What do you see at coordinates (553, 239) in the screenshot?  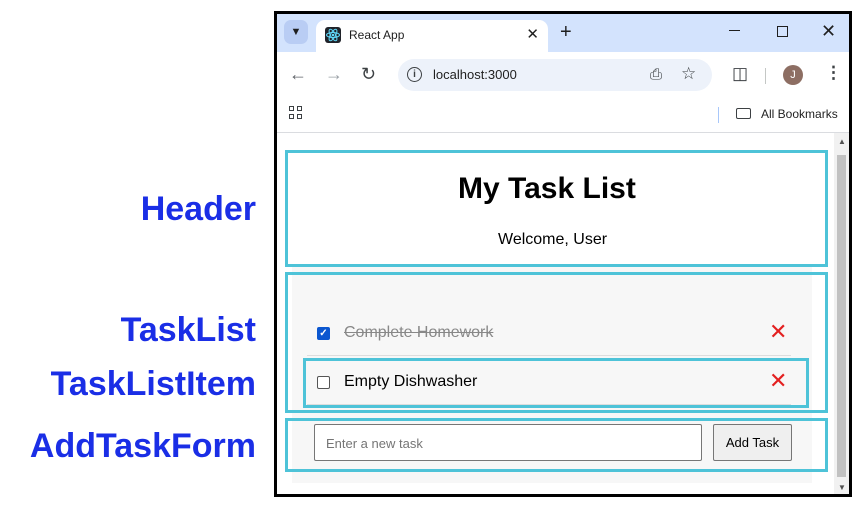 I see `page-subtitle: Welcome, User` at bounding box center [553, 239].